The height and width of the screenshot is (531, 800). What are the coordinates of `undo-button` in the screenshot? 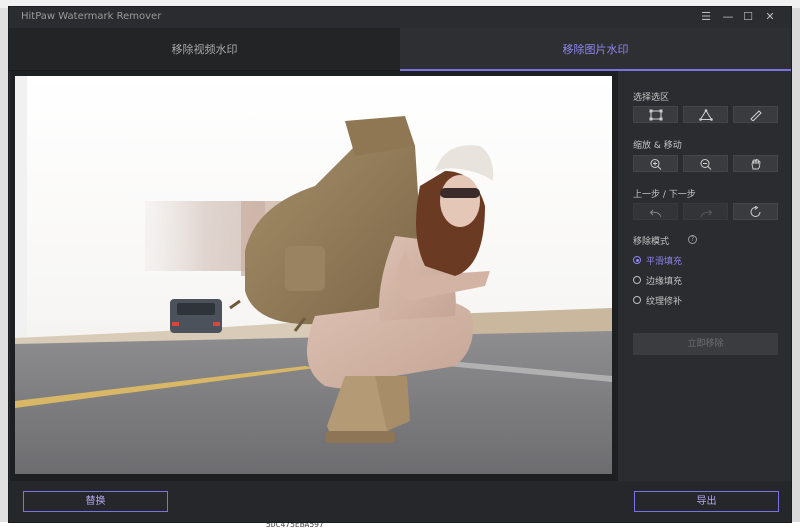 It's located at (655, 211).